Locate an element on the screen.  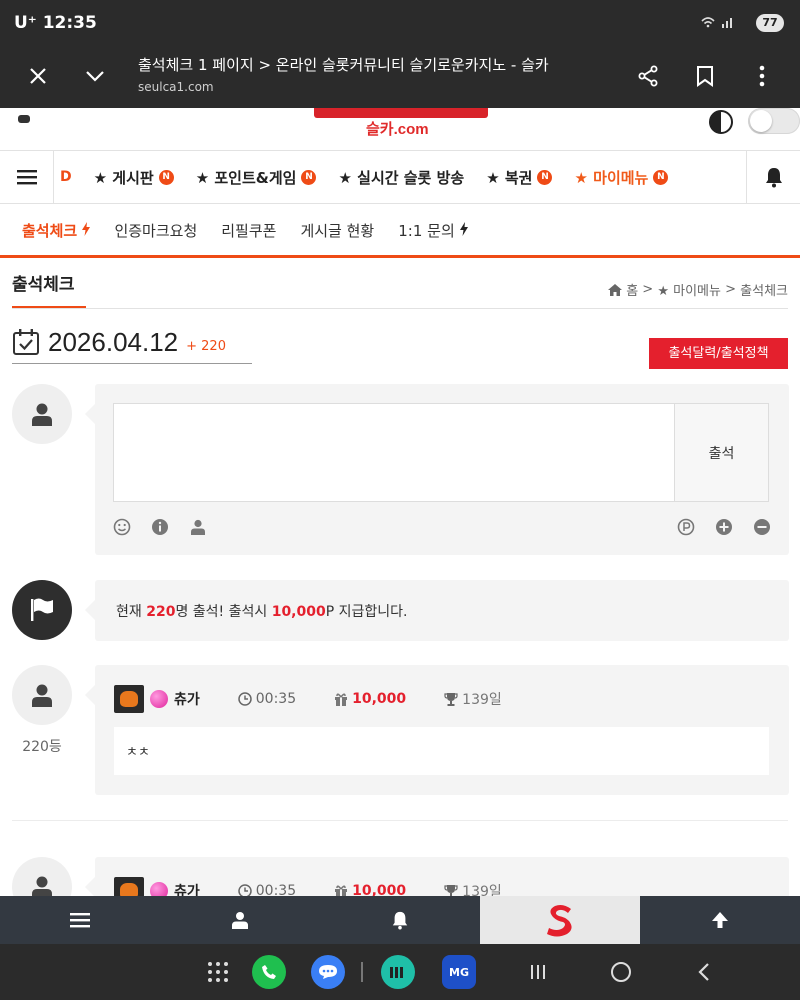
nav-item-board: ★ 게시판 N is located at coordinates (134, 177).